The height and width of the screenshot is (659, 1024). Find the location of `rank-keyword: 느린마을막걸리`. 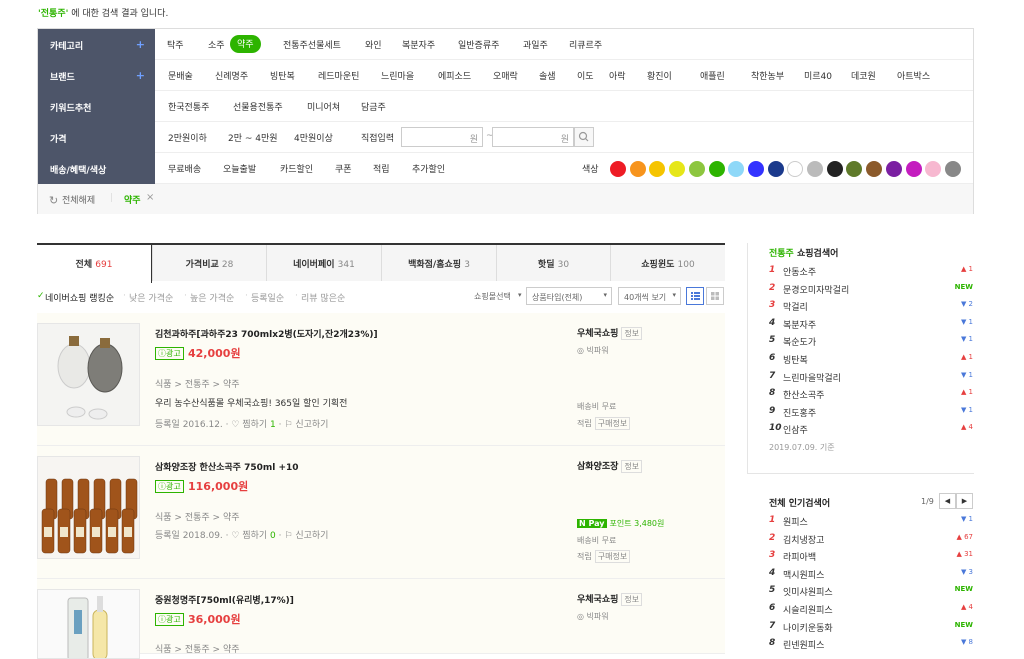

rank-keyword: 느린마을막걸리 is located at coordinates (812, 377).